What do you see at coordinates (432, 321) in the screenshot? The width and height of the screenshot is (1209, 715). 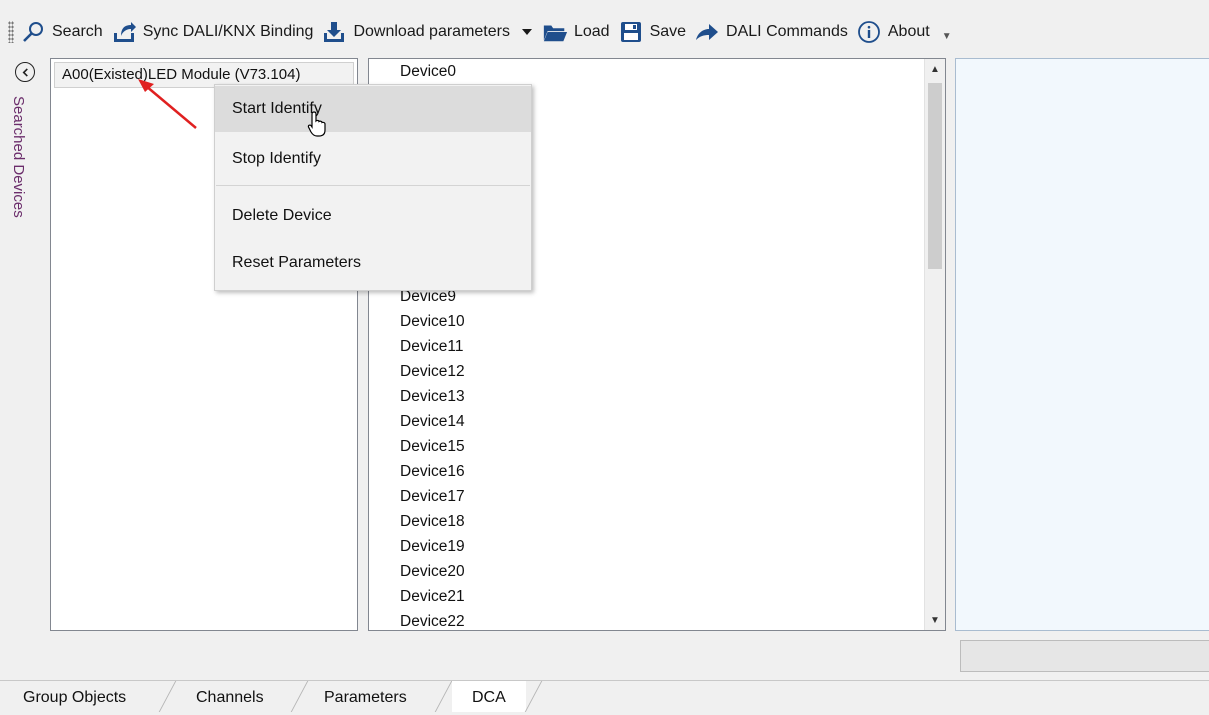 I see `list-item: Device10` at bounding box center [432, 321].